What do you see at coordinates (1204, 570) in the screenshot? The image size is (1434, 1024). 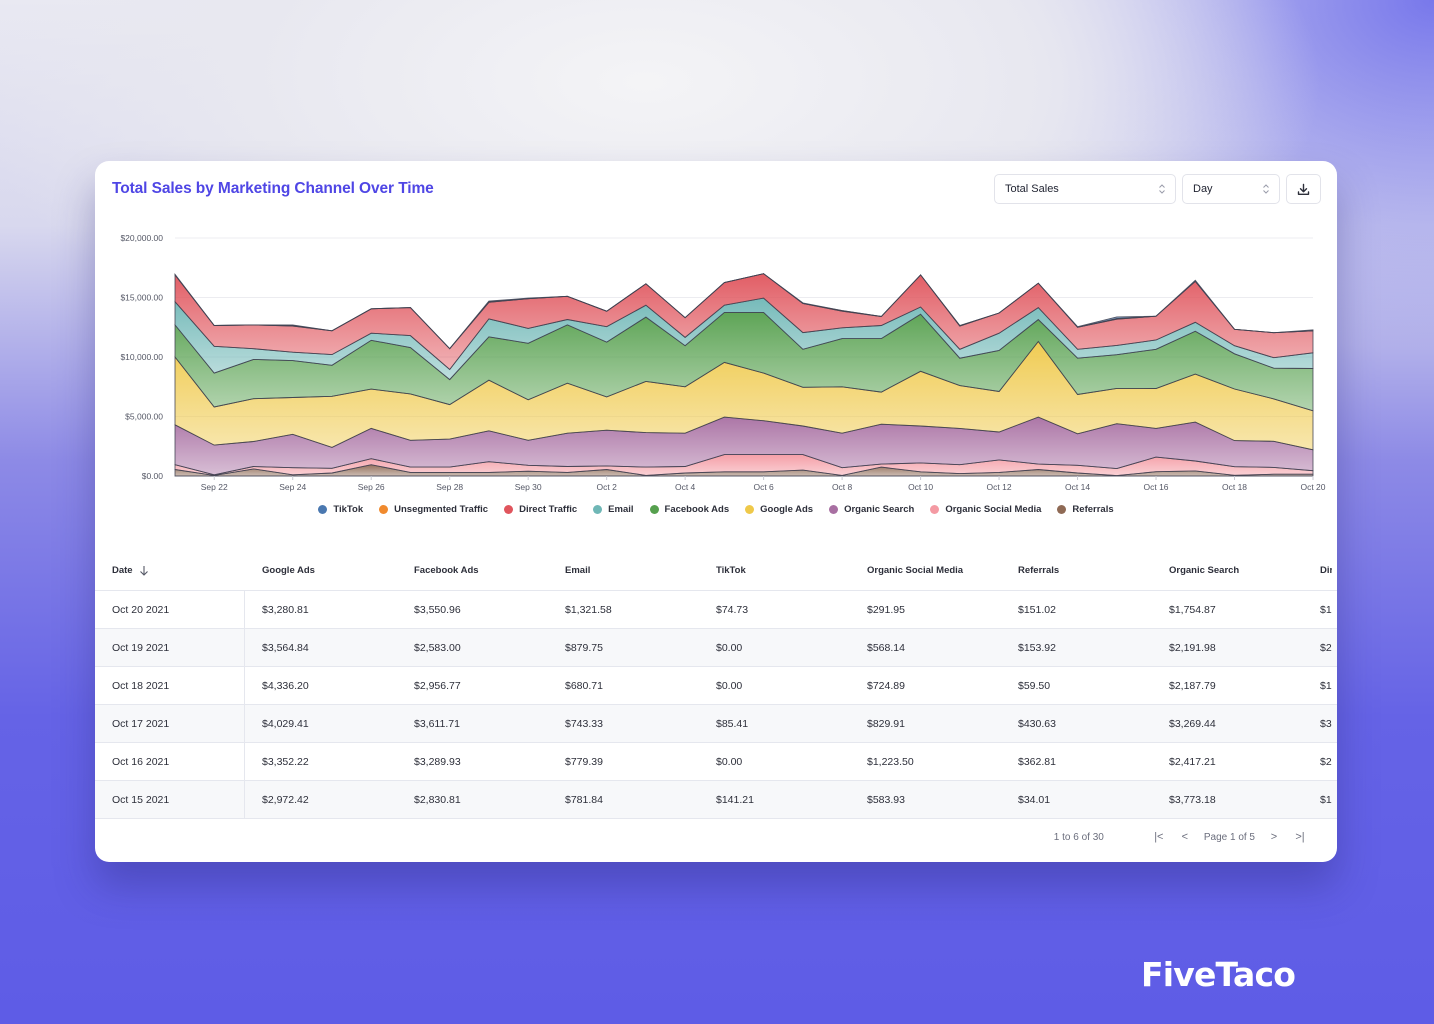 I see `column-header-label: Organic Search` at bounding box center [1204, 570].